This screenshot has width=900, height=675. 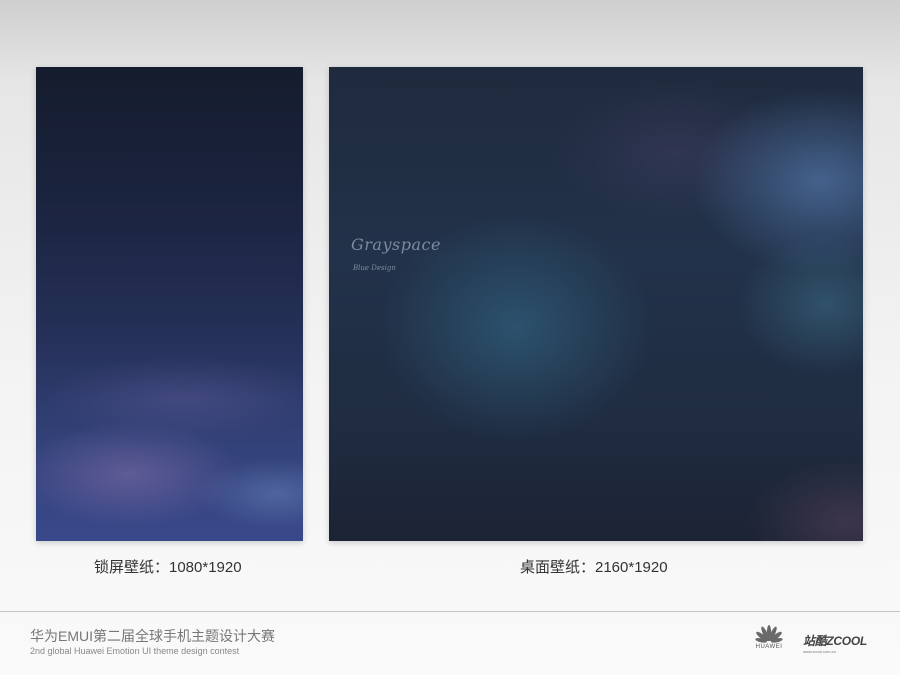 I want to click on zcool-wordmark: 站酷ZCOOL, so click(x=835, y=641).